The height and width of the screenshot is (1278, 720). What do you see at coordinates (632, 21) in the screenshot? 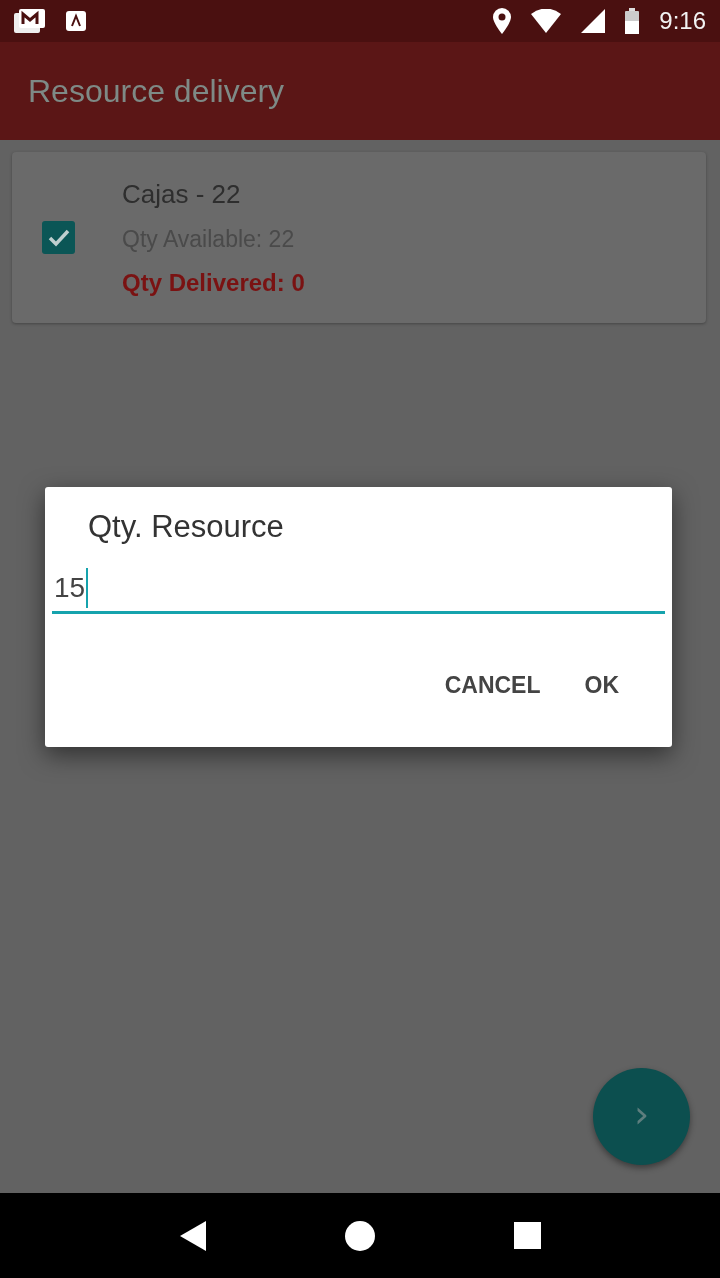
I see `battery-icon` at bounding box center [632, 21].